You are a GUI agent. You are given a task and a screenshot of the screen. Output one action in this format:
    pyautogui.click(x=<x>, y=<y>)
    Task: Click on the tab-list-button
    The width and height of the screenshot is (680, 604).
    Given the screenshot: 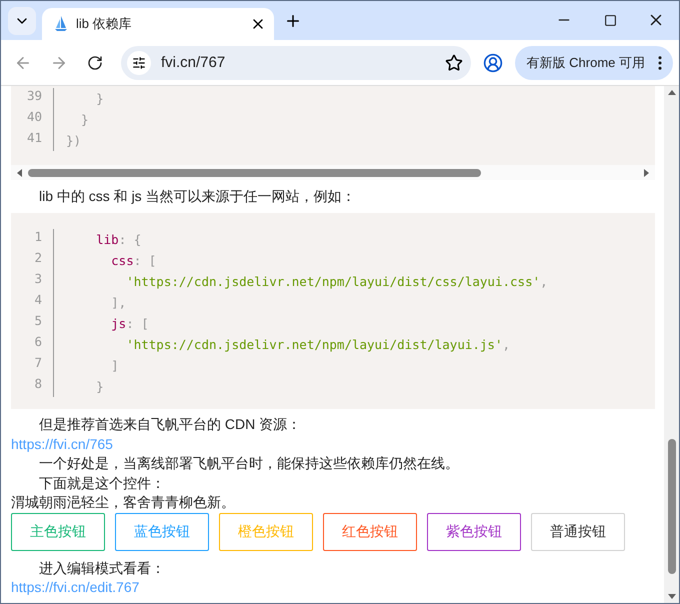 What is the action you would take?
    pyautogui.click(x=22, y=21)
    